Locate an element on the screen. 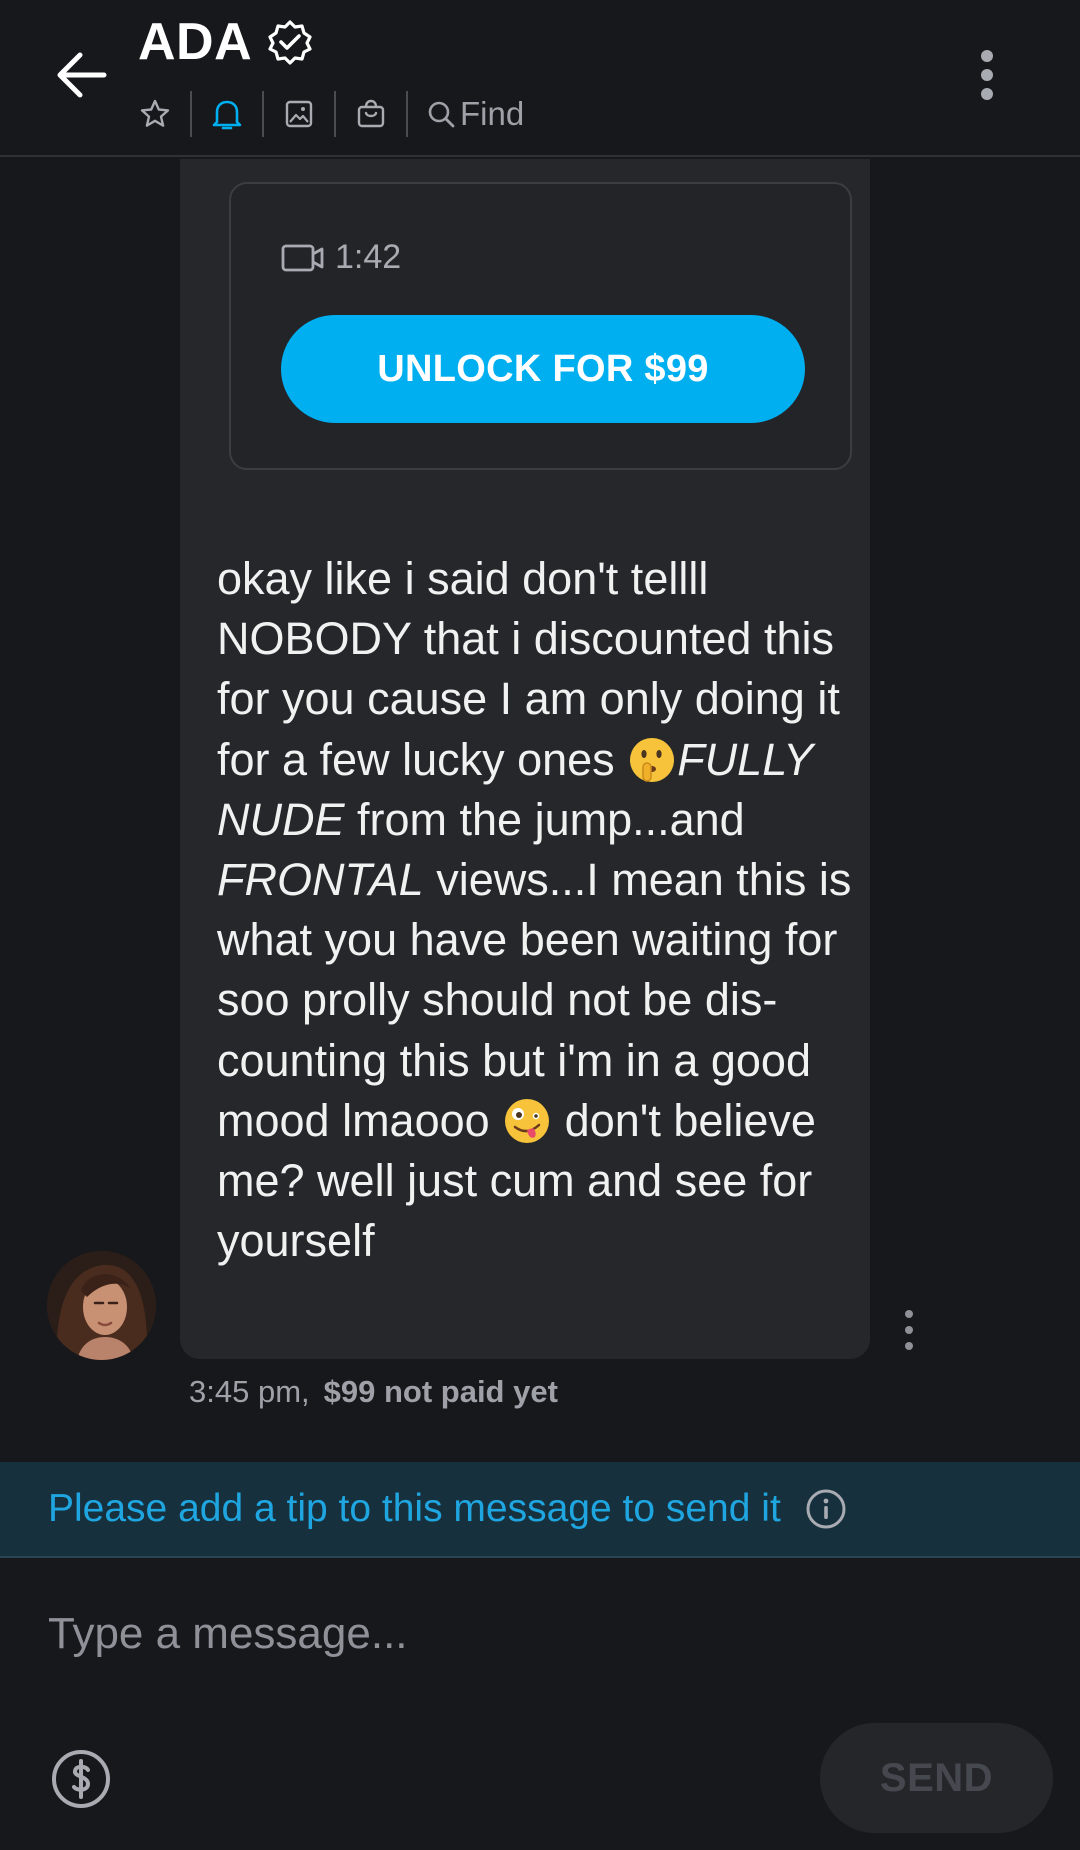 This screenshot has height=1850, width=1080. send-button: SEND is located at coordinates (936, 1778).